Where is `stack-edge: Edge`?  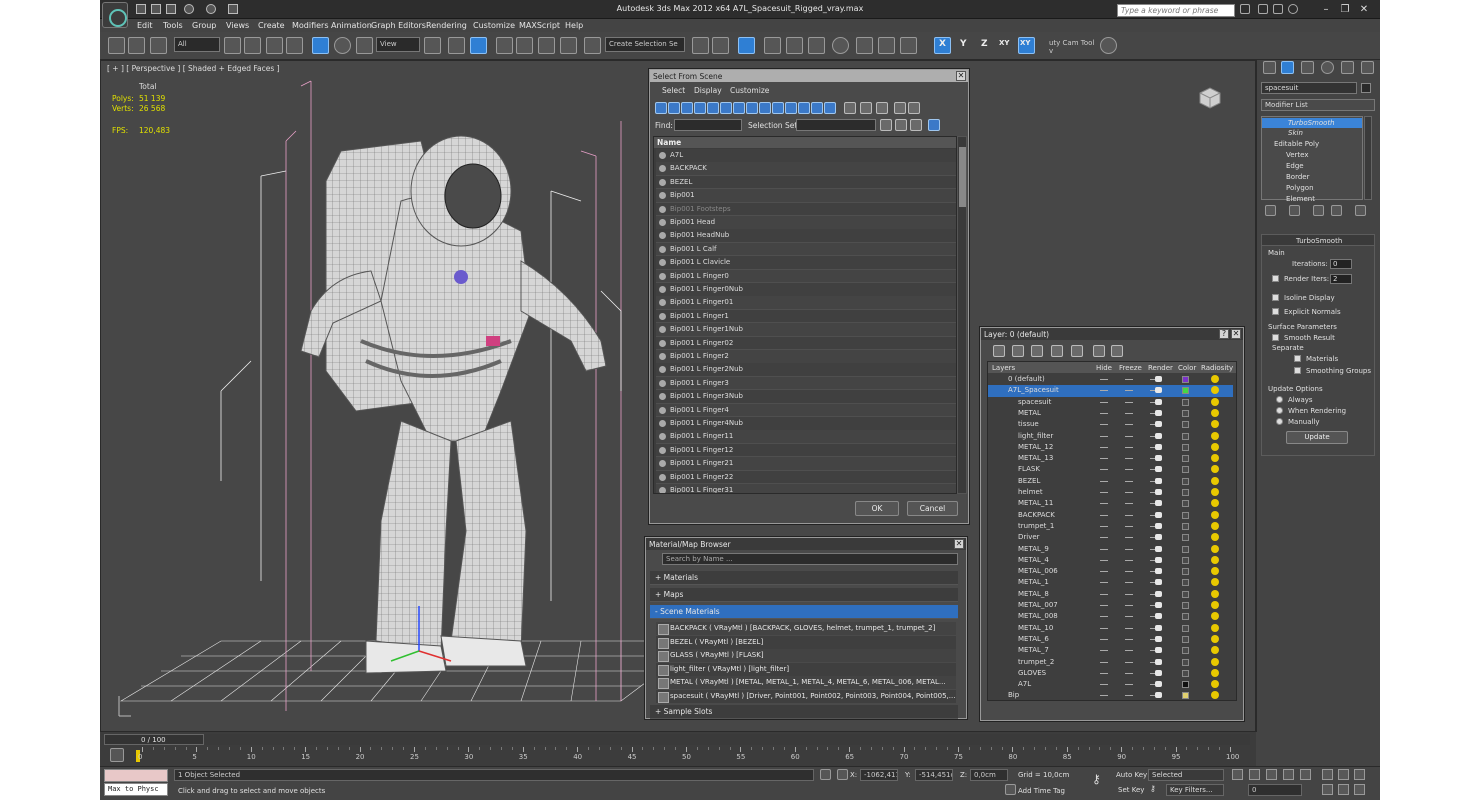
stack-edge: Edge is located at coordinates (1295, 166).